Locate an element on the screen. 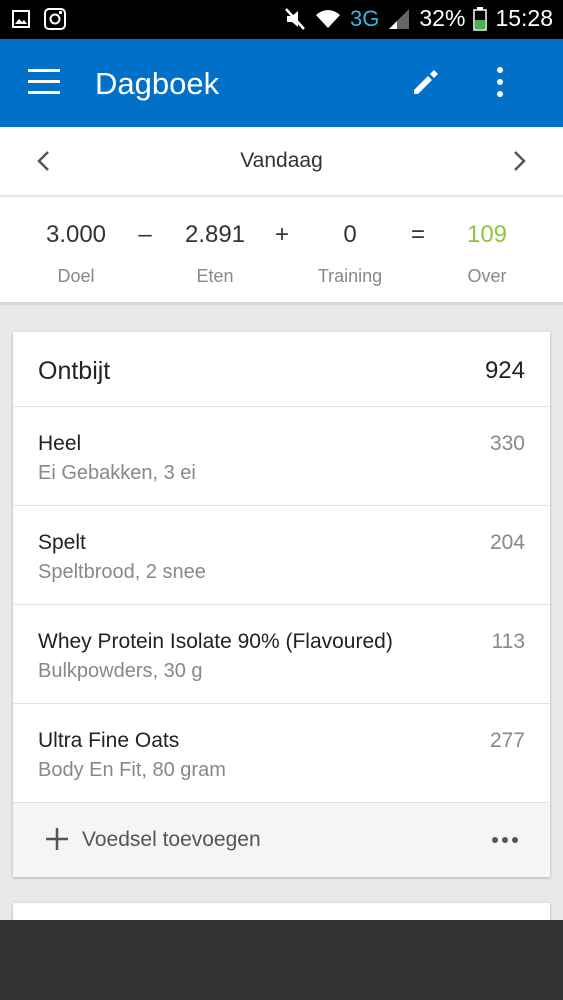 Image resolution: width=563 pixels, height=1000 pixels. goal-label: Doel is located at coordinates (76, 276).